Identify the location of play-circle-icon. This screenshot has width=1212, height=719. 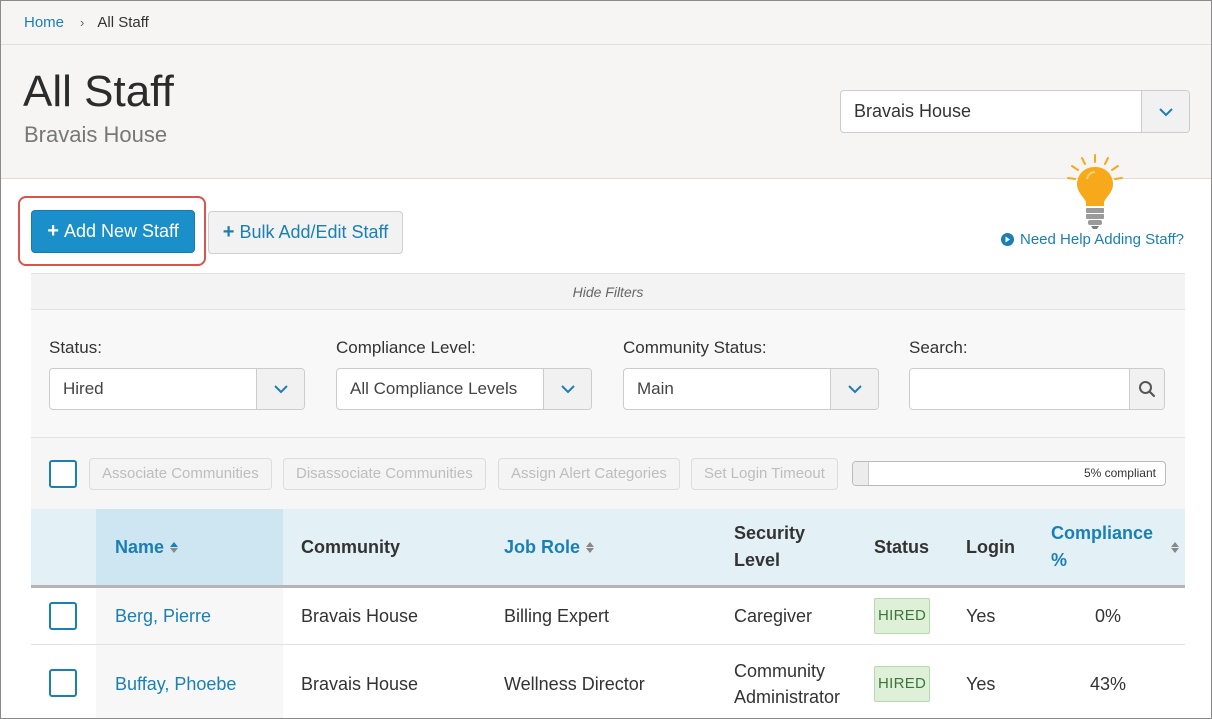
(1007, 239).